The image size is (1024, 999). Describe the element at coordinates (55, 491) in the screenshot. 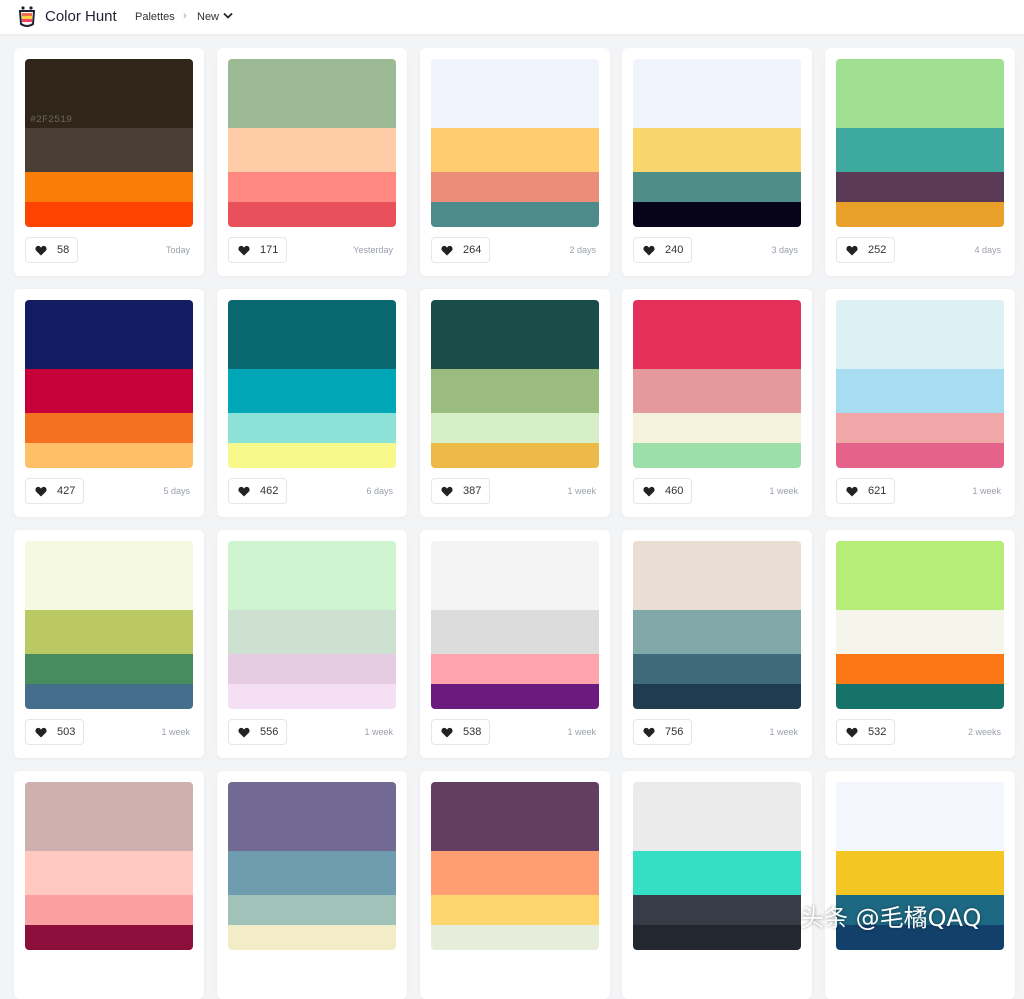

I see `like-button: 427` at that location.